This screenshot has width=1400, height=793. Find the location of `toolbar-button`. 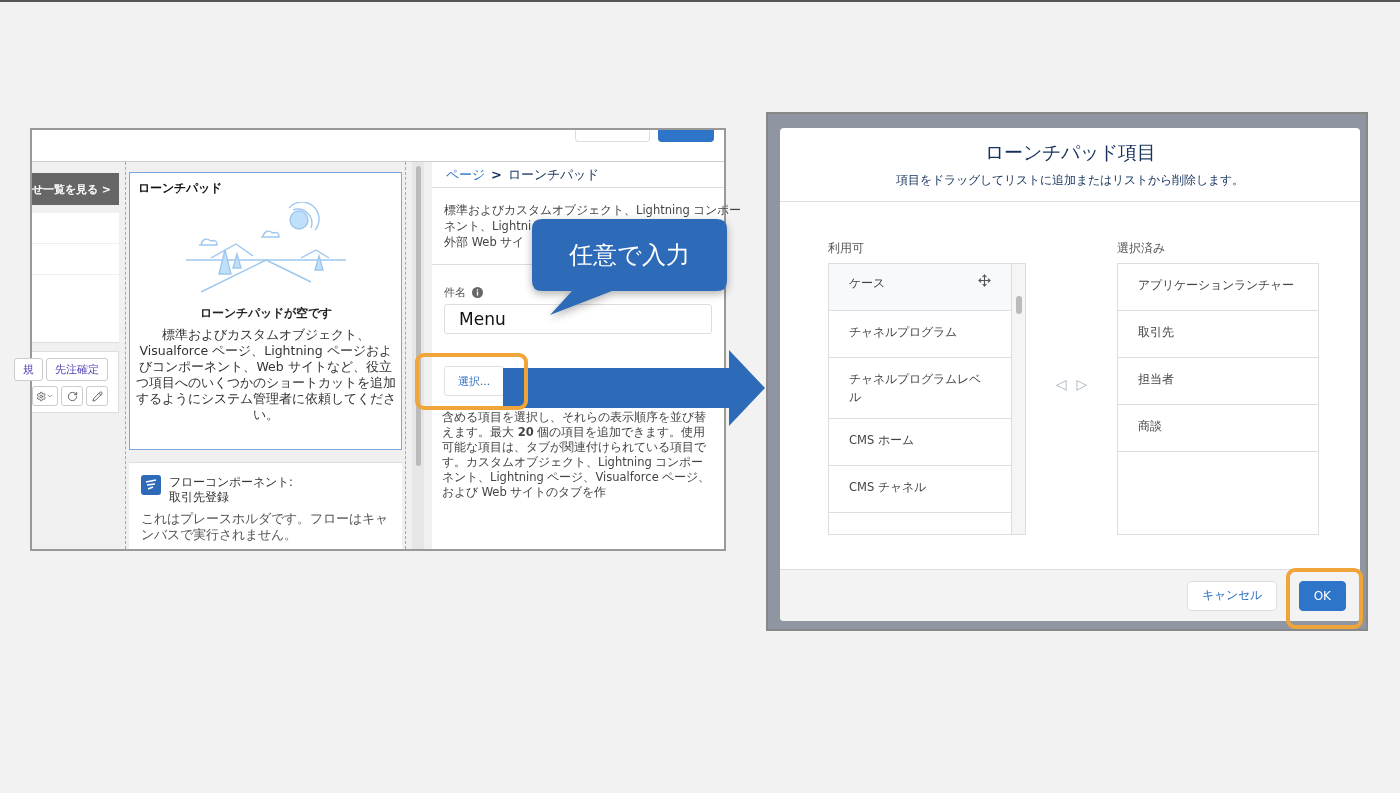

toolbar-button is located at coordinates (612, 136).